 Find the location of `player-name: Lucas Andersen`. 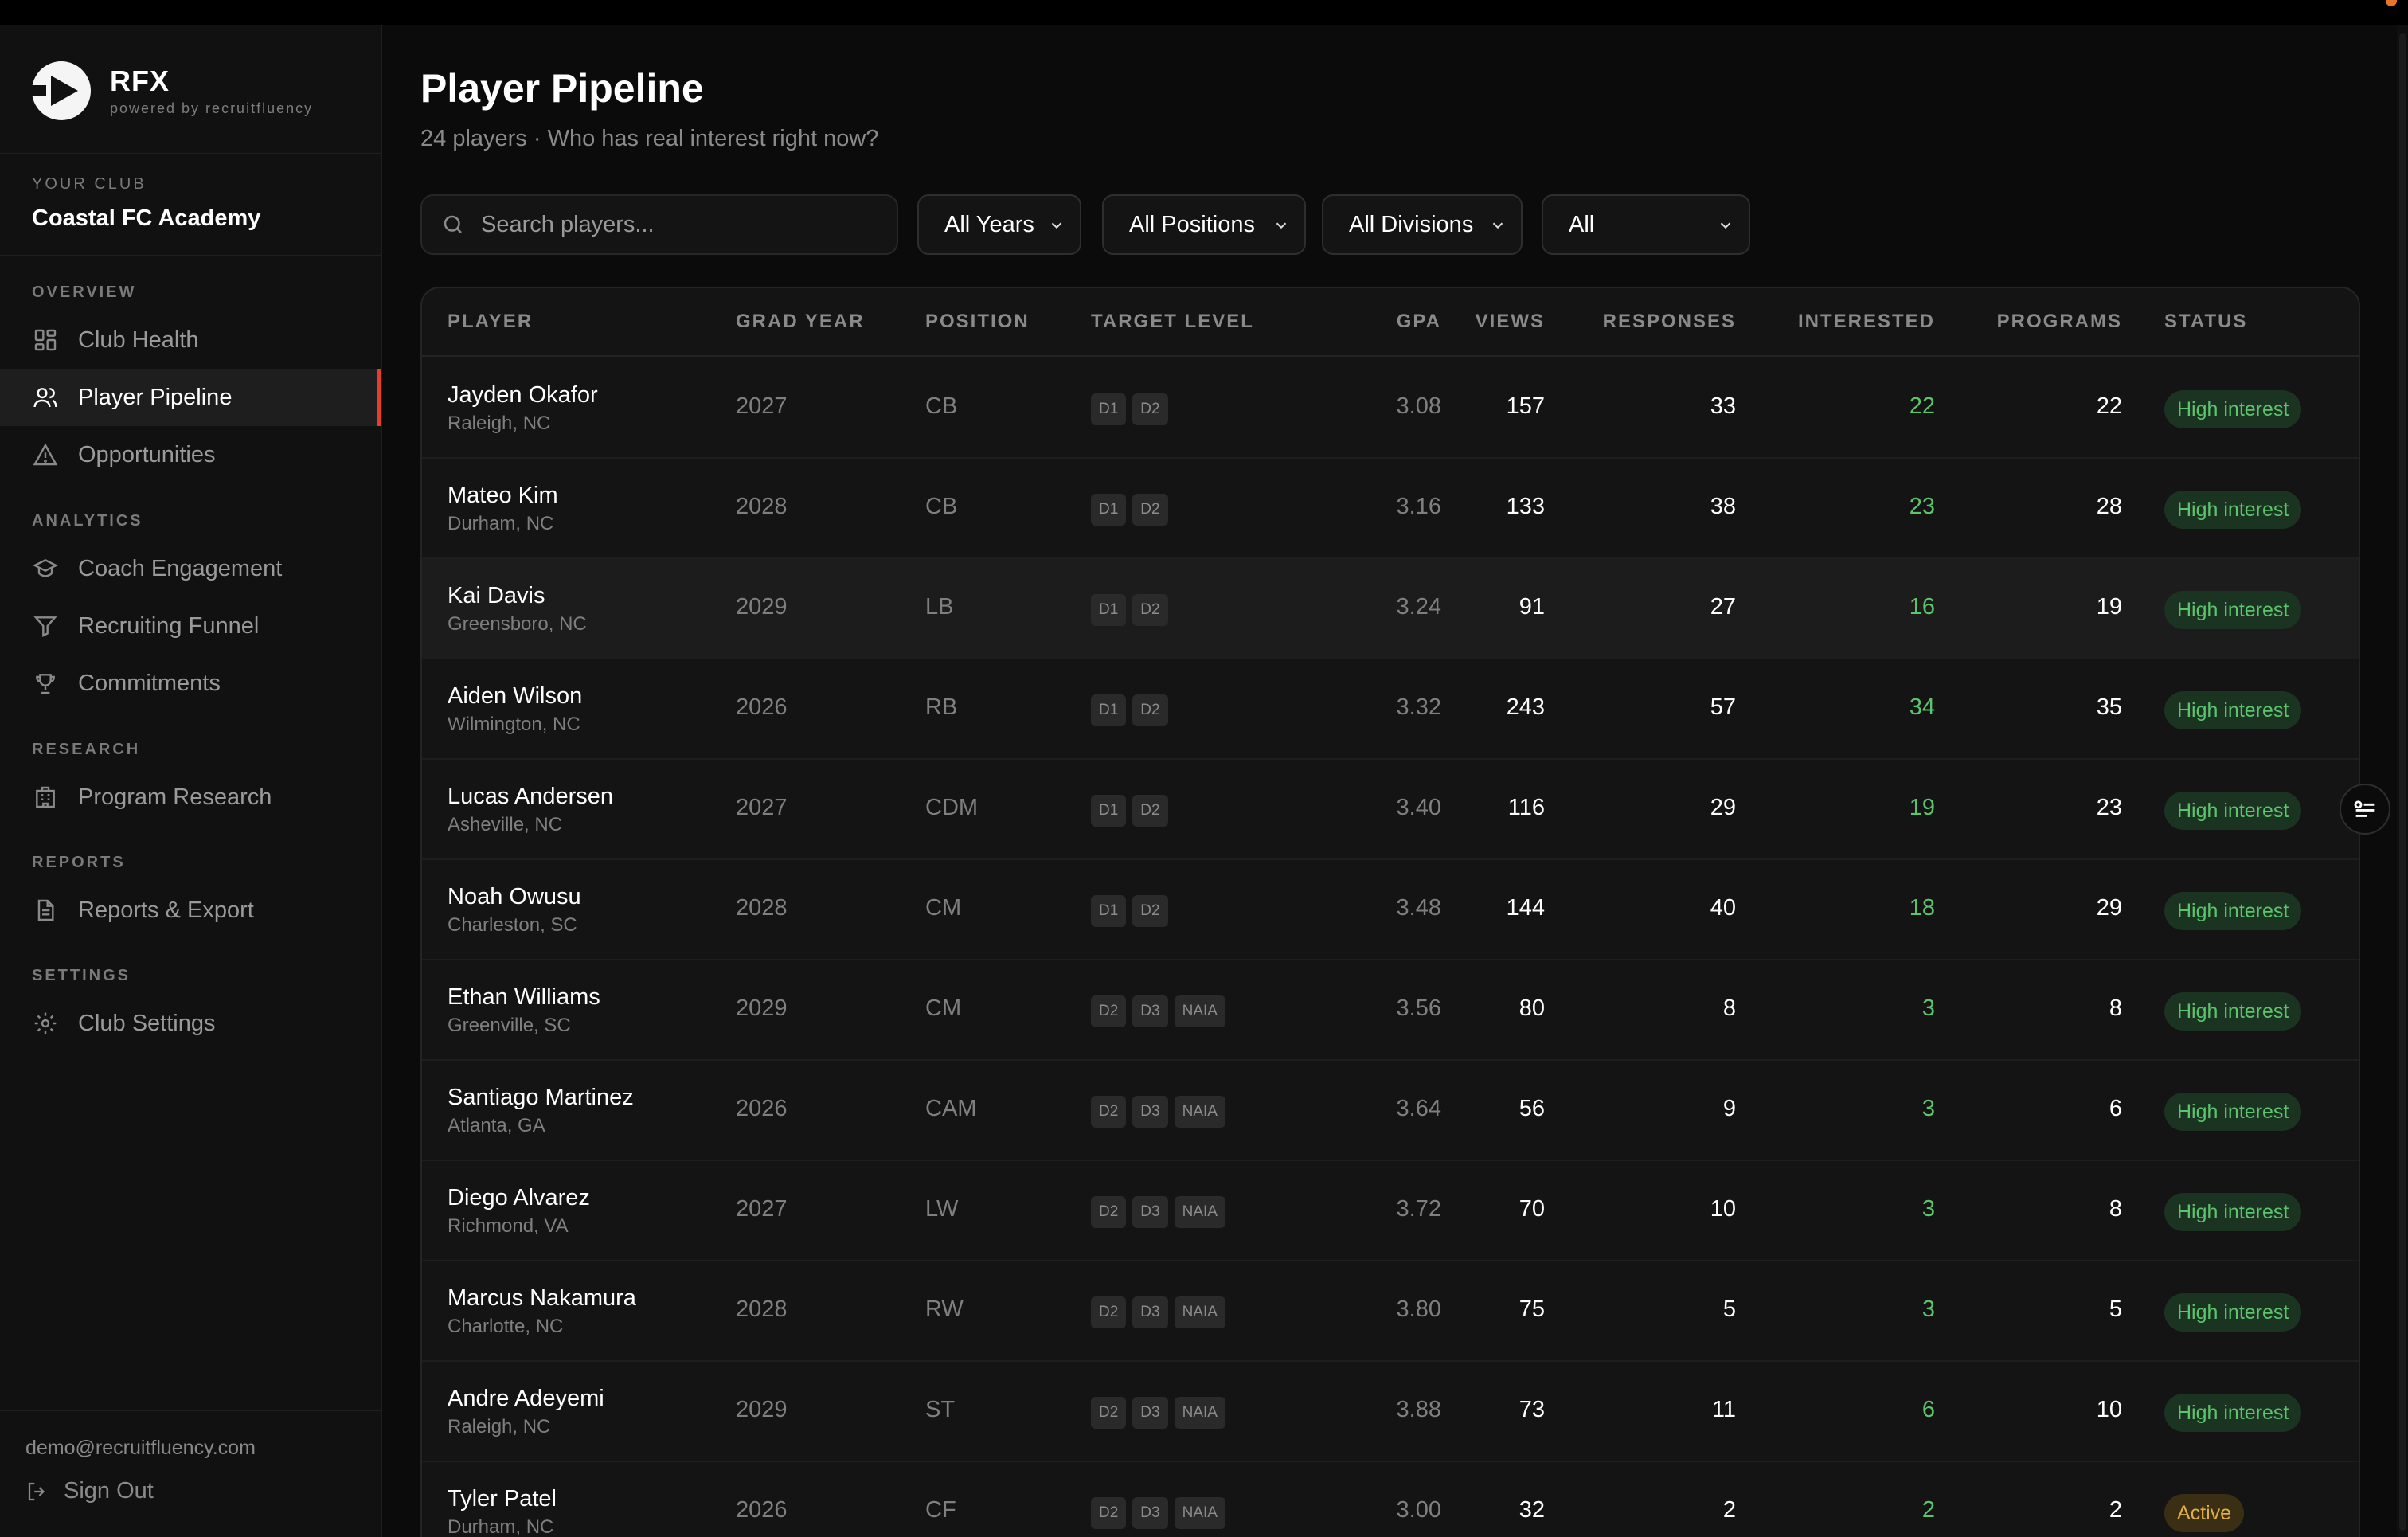

player-name: Lucas Andersen is located at coordinates (530, 797).